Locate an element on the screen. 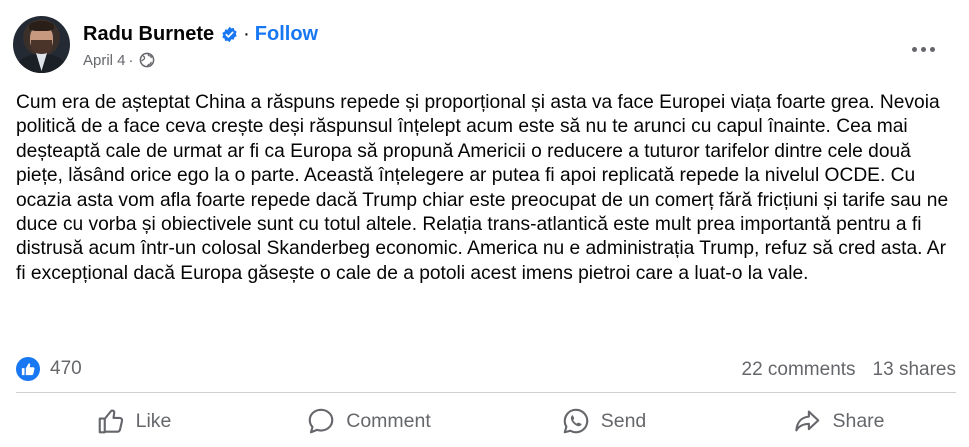 Image resolution: width=969 pixels, height=447 pixels. send-button: Send is located at coordinates (603, 421).